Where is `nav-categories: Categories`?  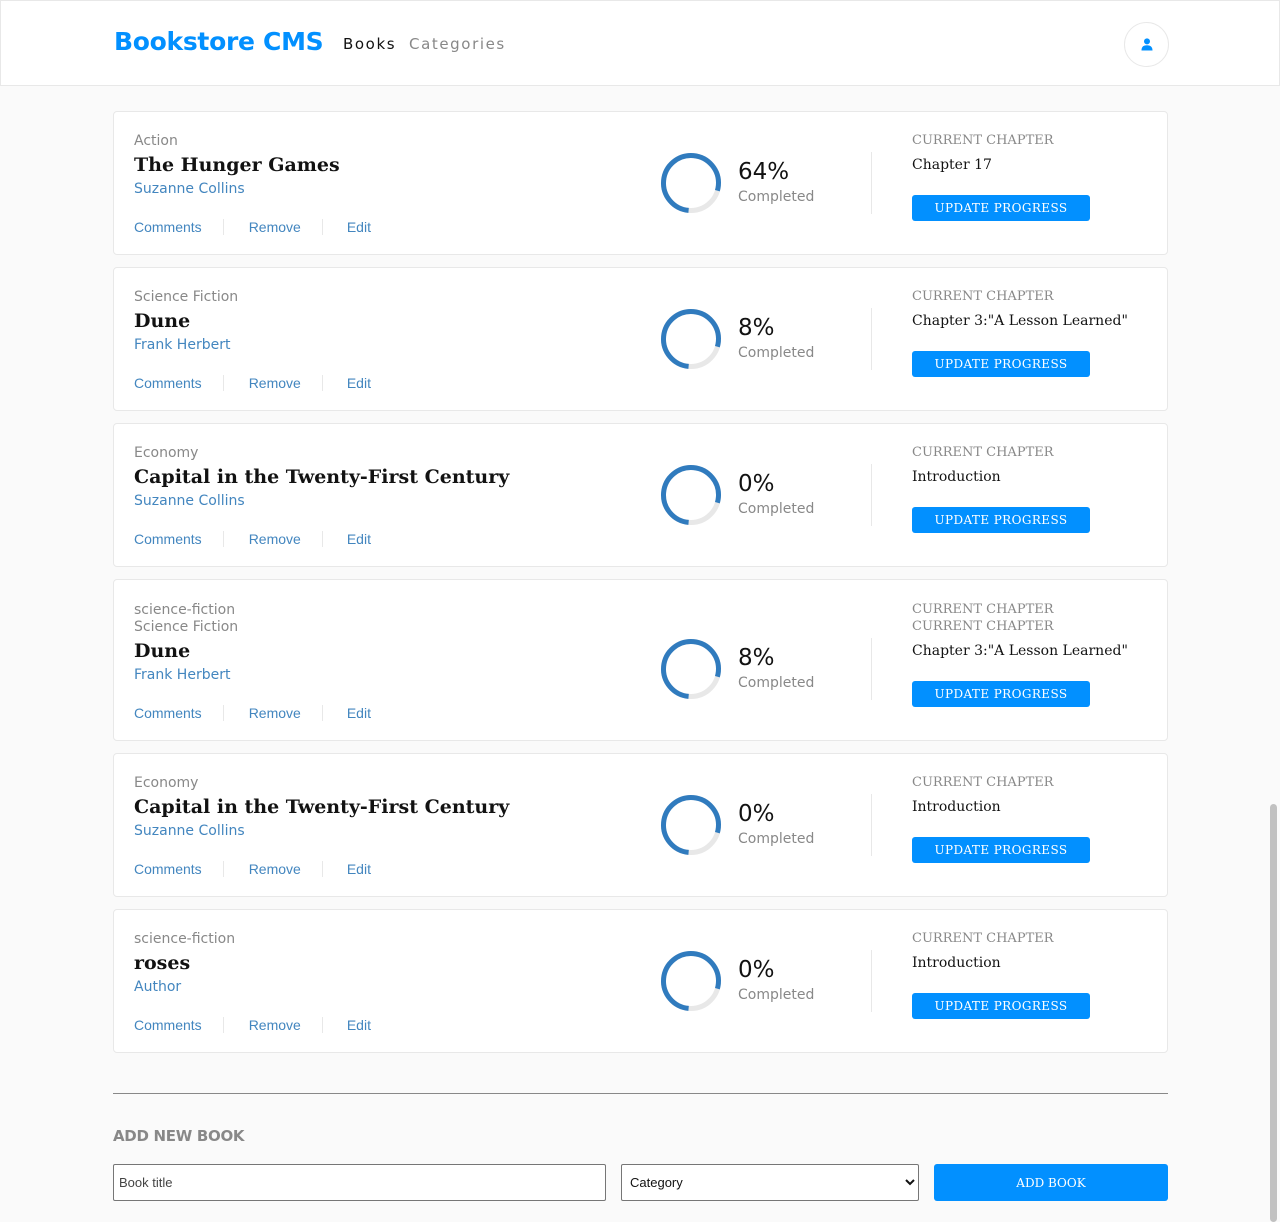
nav-categories: Categories is located at coordinates (457, 44).